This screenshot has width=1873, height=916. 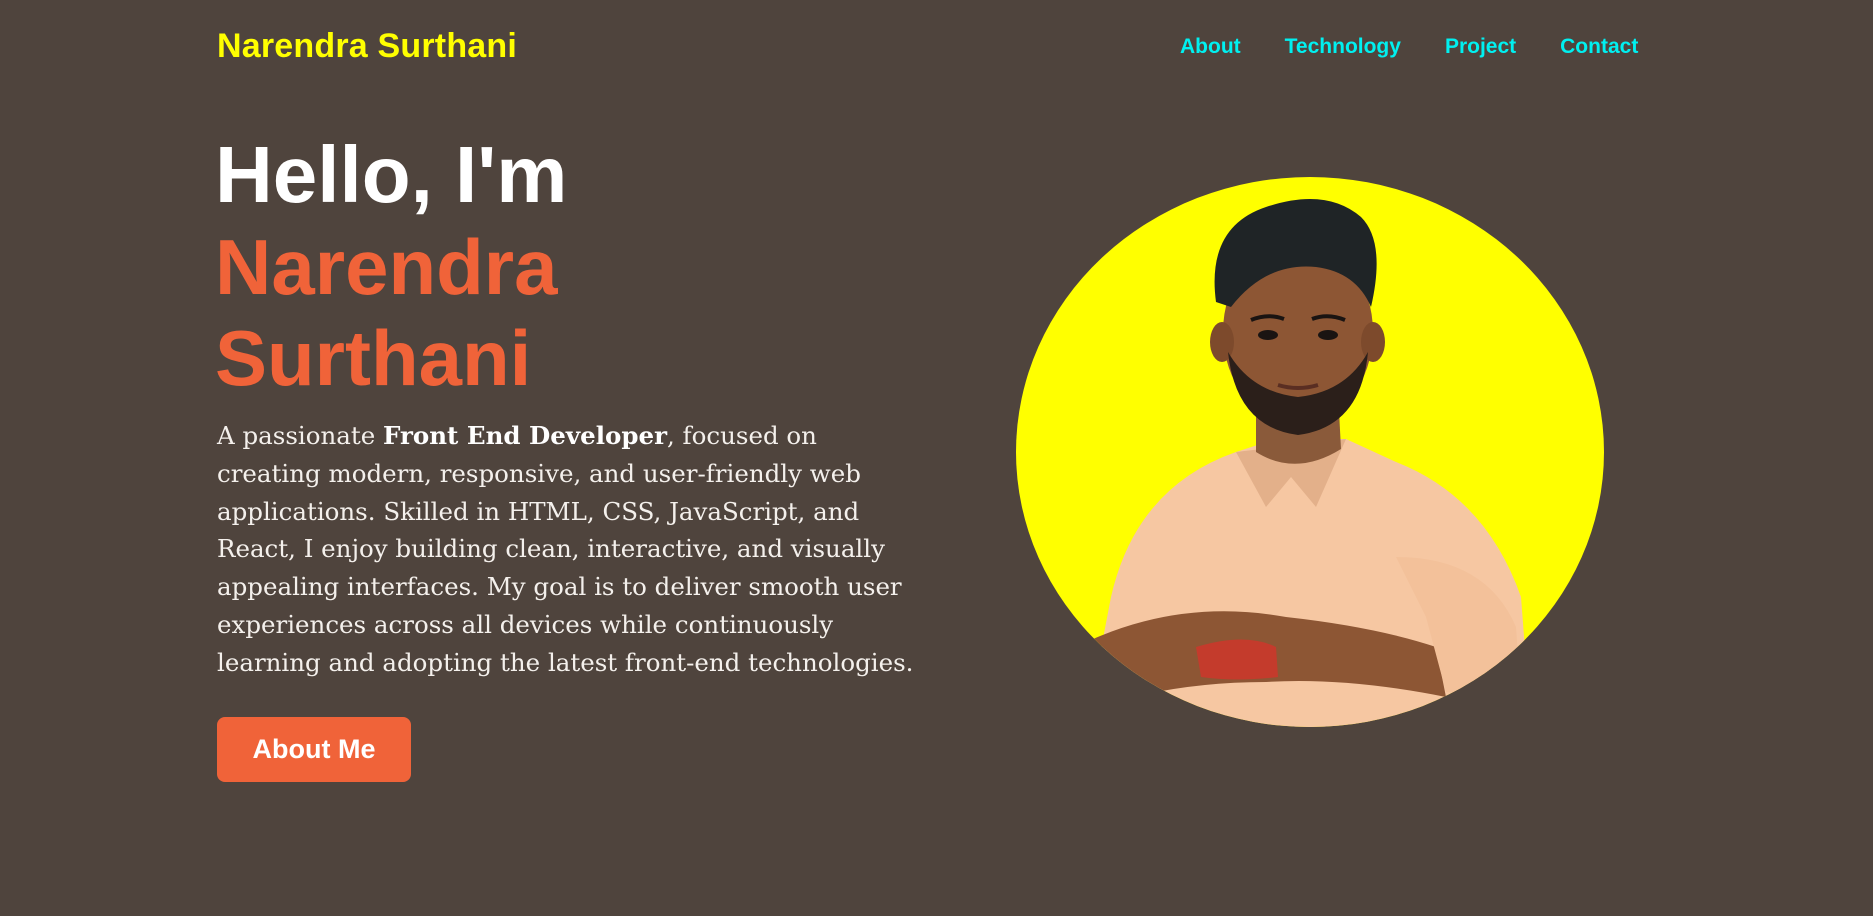 What do you see at coordinates (373, 358) in the screenshot?
I see `hero-name-last: Surthani` at bounding box center [373, 358].